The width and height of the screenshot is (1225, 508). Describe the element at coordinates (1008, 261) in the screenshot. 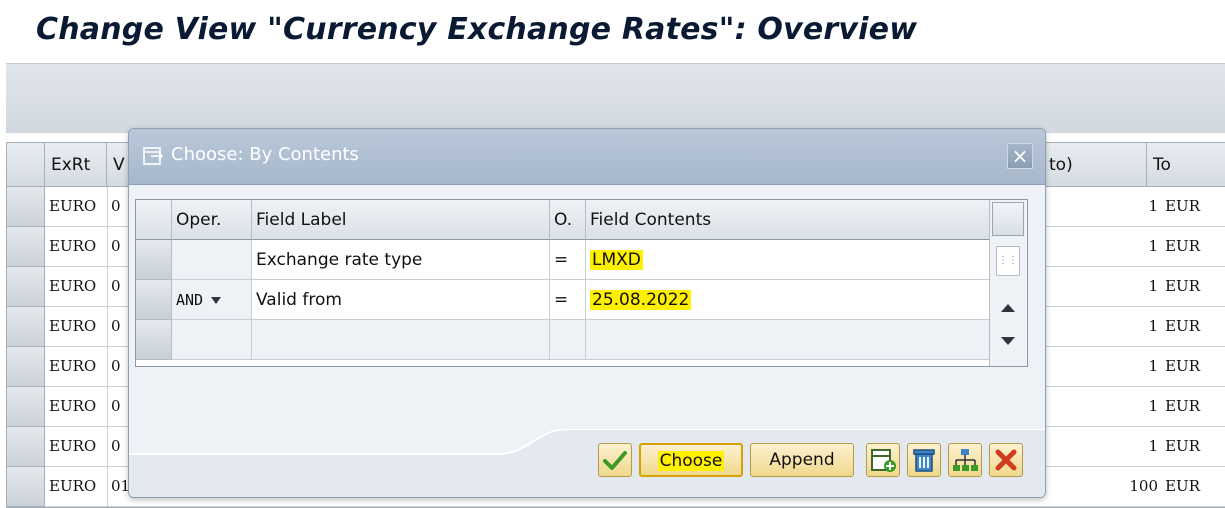

I see `scrollbar-thumb: ⋮⋮` at that location.